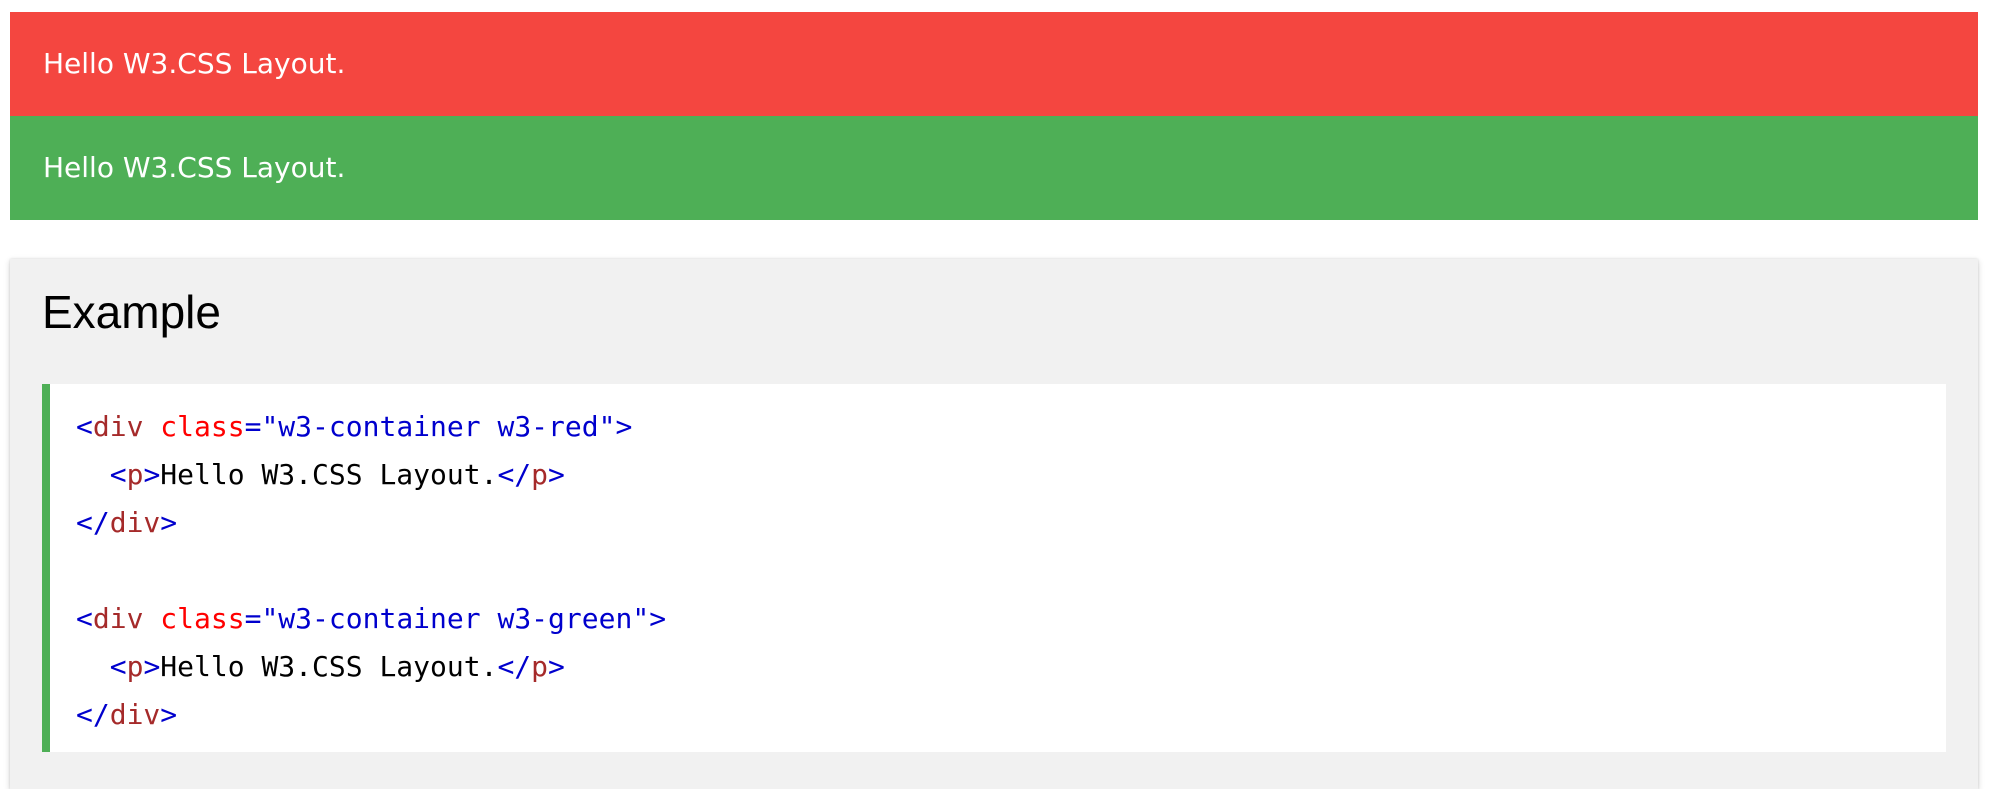 The image size is (1990, 789). I want to click on green-container: Hello W3.CSS Layout., so click(994, 168).